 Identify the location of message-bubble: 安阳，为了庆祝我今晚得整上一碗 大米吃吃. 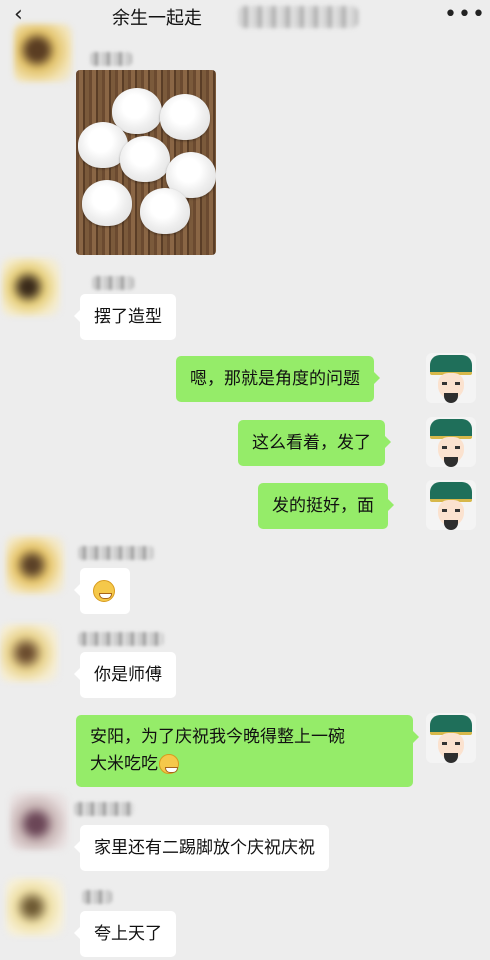
(247, 751).